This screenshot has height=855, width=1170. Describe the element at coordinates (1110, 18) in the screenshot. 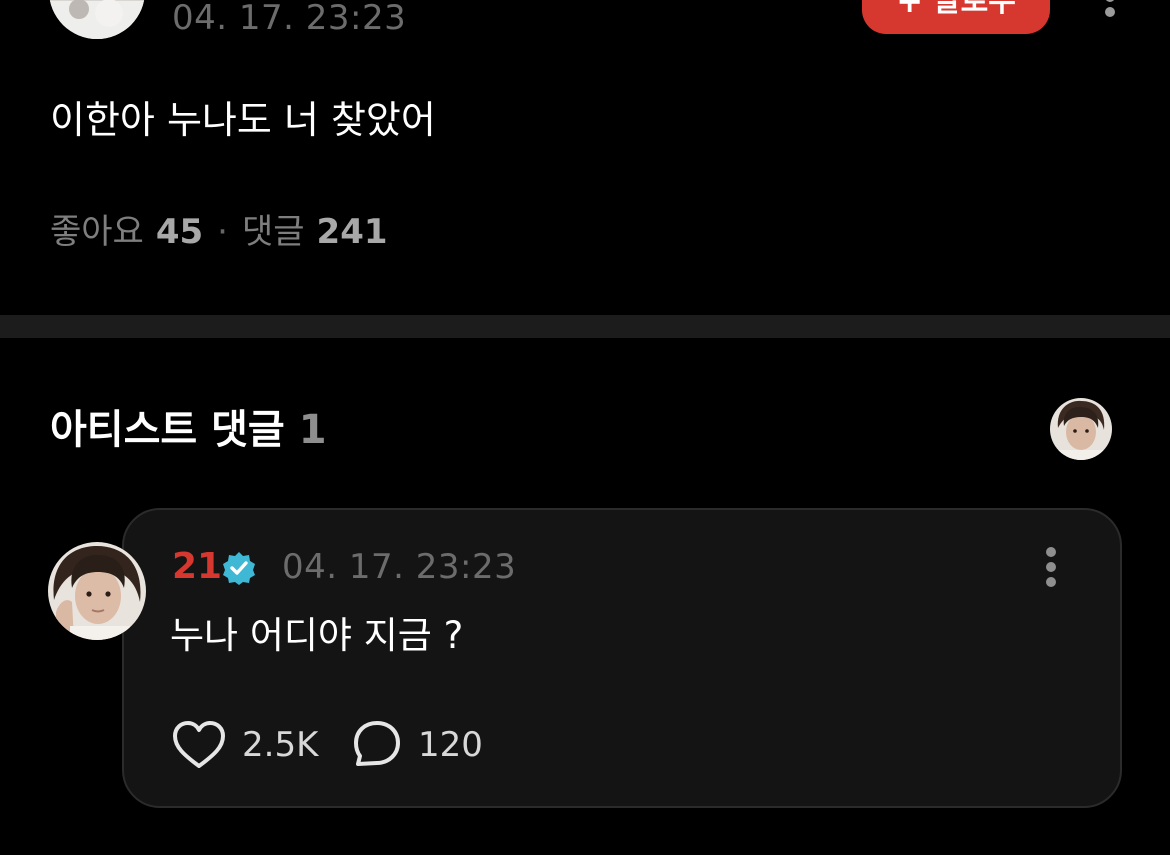

I see `post-more-options-icon` at that location.